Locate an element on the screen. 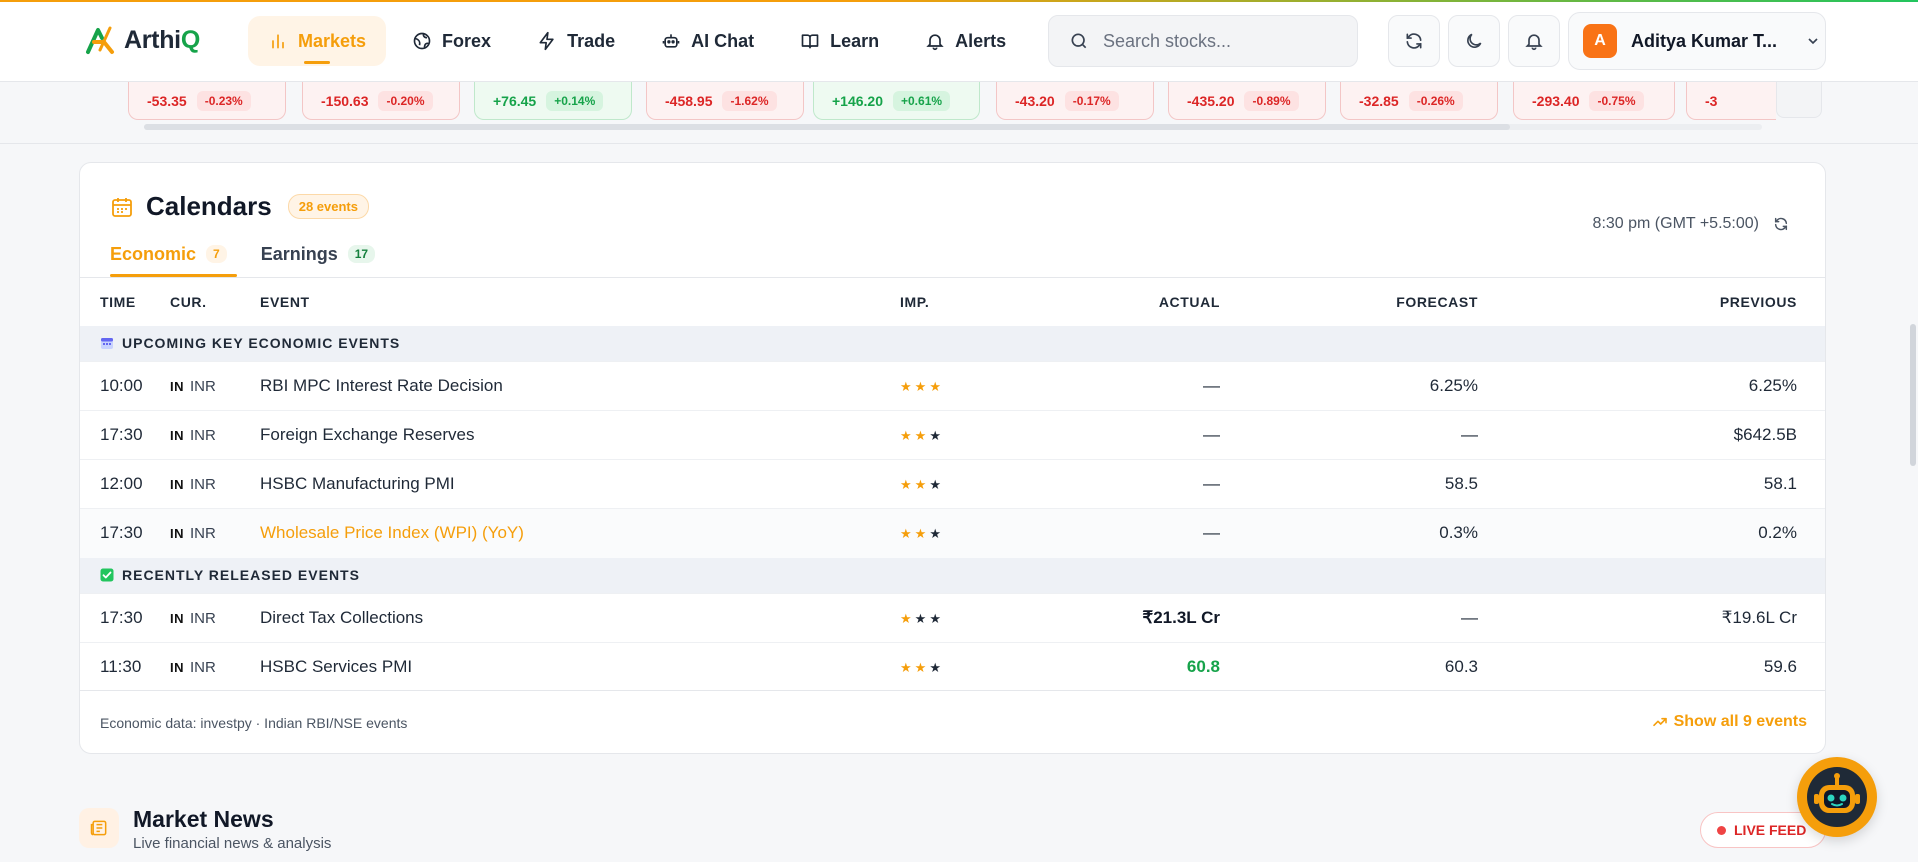 The width and height of the screenshot is (1918, 862). divider is located at coordinates (959, 143).